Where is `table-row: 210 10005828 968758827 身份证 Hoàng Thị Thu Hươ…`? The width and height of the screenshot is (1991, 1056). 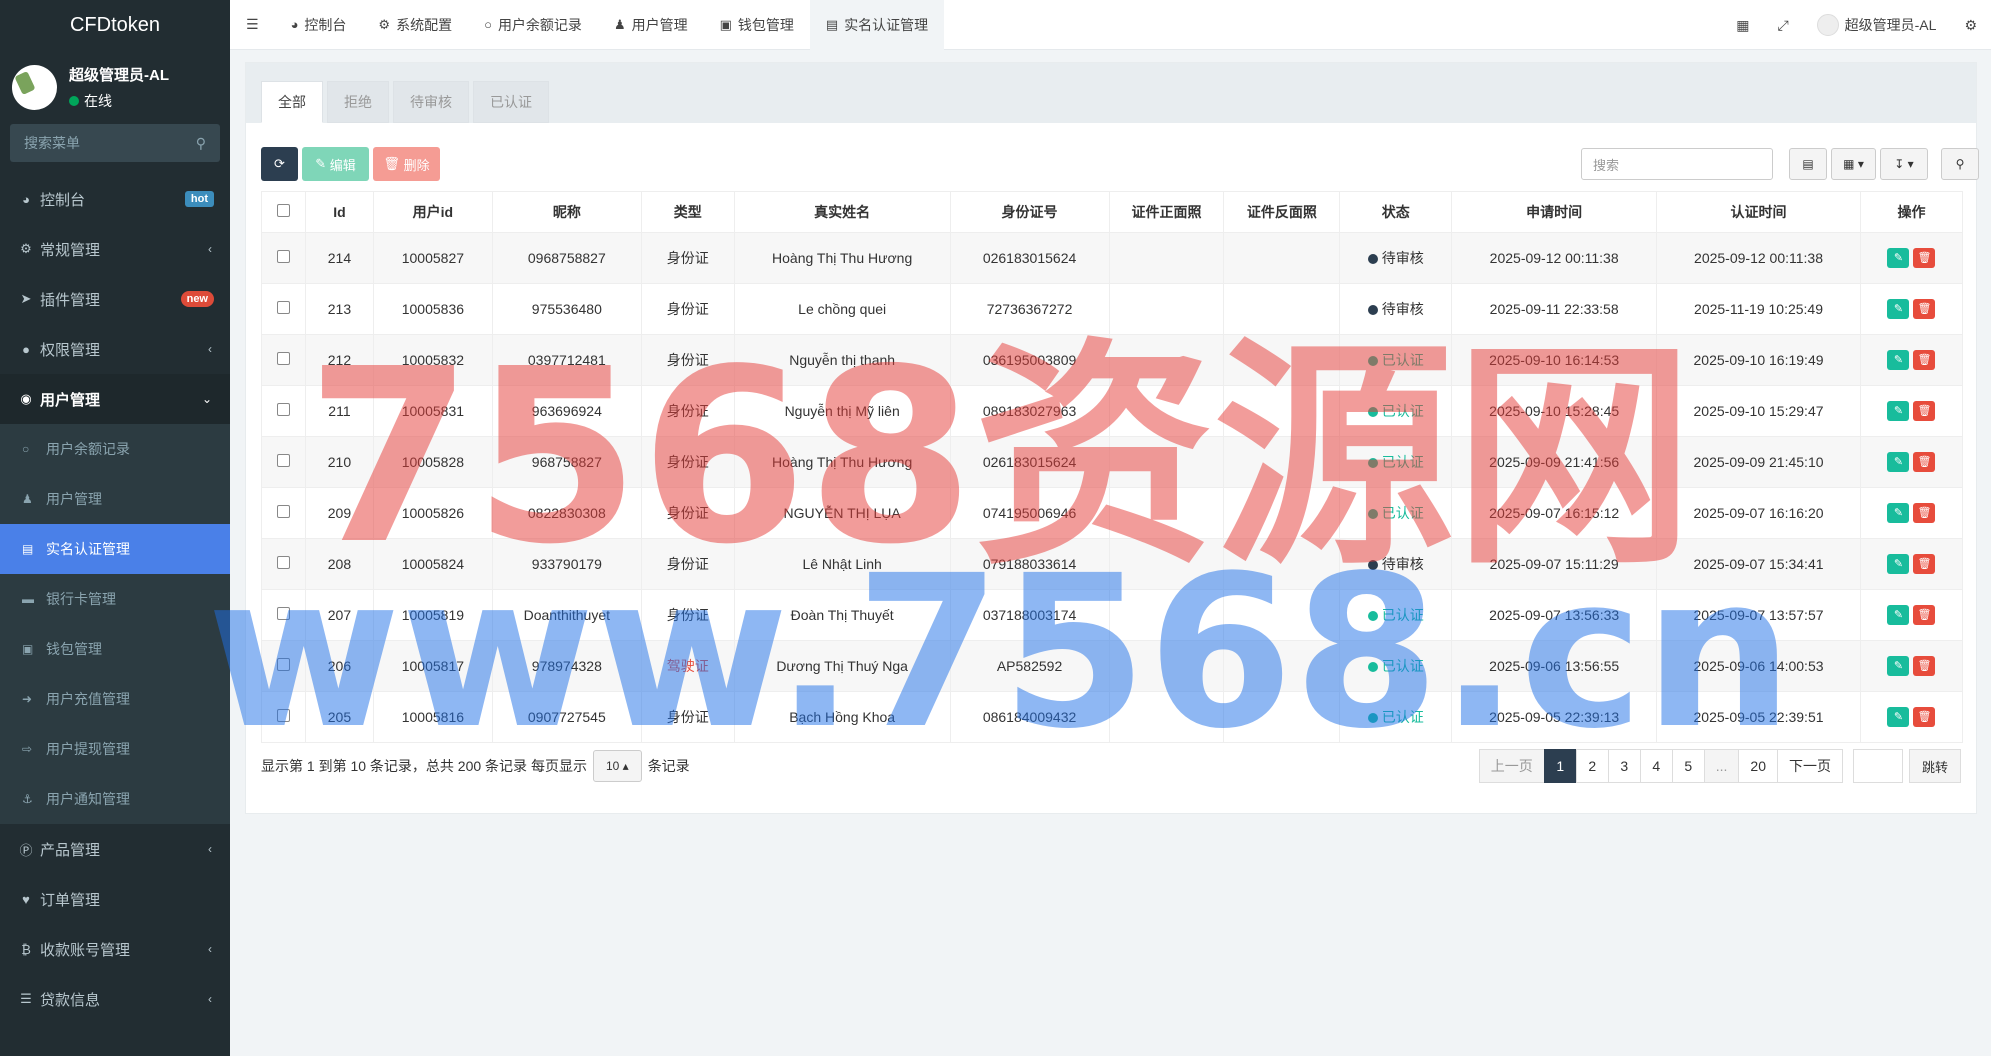 table-row: 210 10005828 968758827 身份证 Hoàng Thị Thu Hươ… is located at coordinates (1112, 462).